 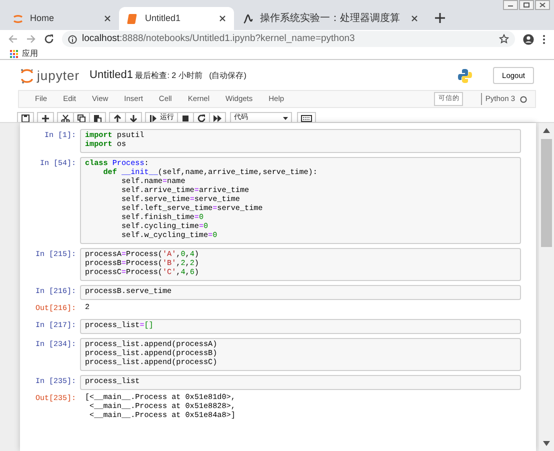 I want to click on browser-tab: Home, so click(x=61, y=18).